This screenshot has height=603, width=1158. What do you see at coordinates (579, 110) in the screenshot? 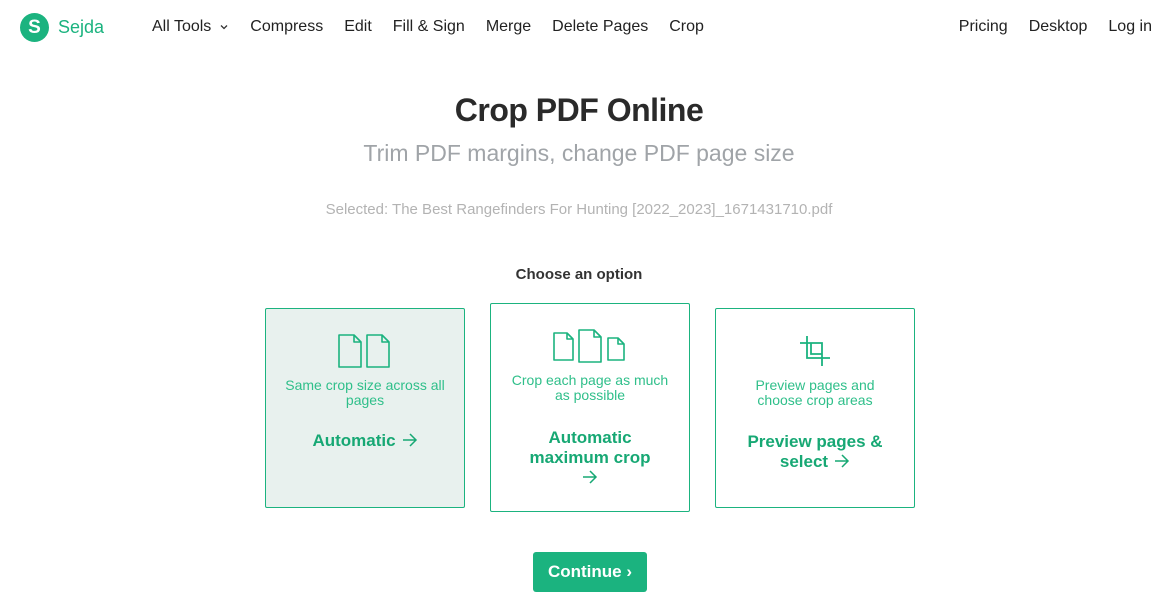
I see `page-title: Crop PDF Online` at bounding box center [579, 110].